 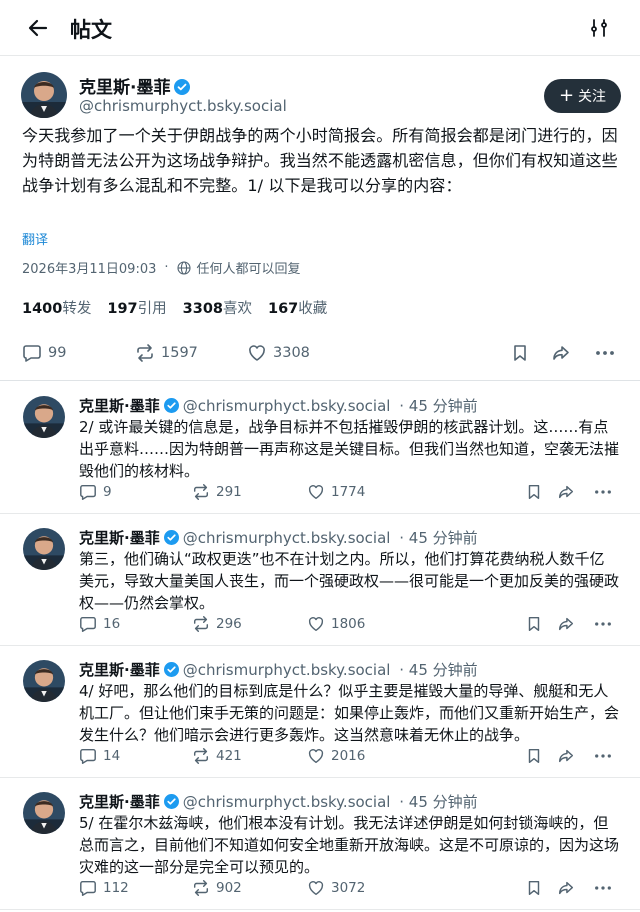 What do you see at coordinates (99, 624) in the screenshot?
I see `reply-button: 16` at bounding box center [99, 624].